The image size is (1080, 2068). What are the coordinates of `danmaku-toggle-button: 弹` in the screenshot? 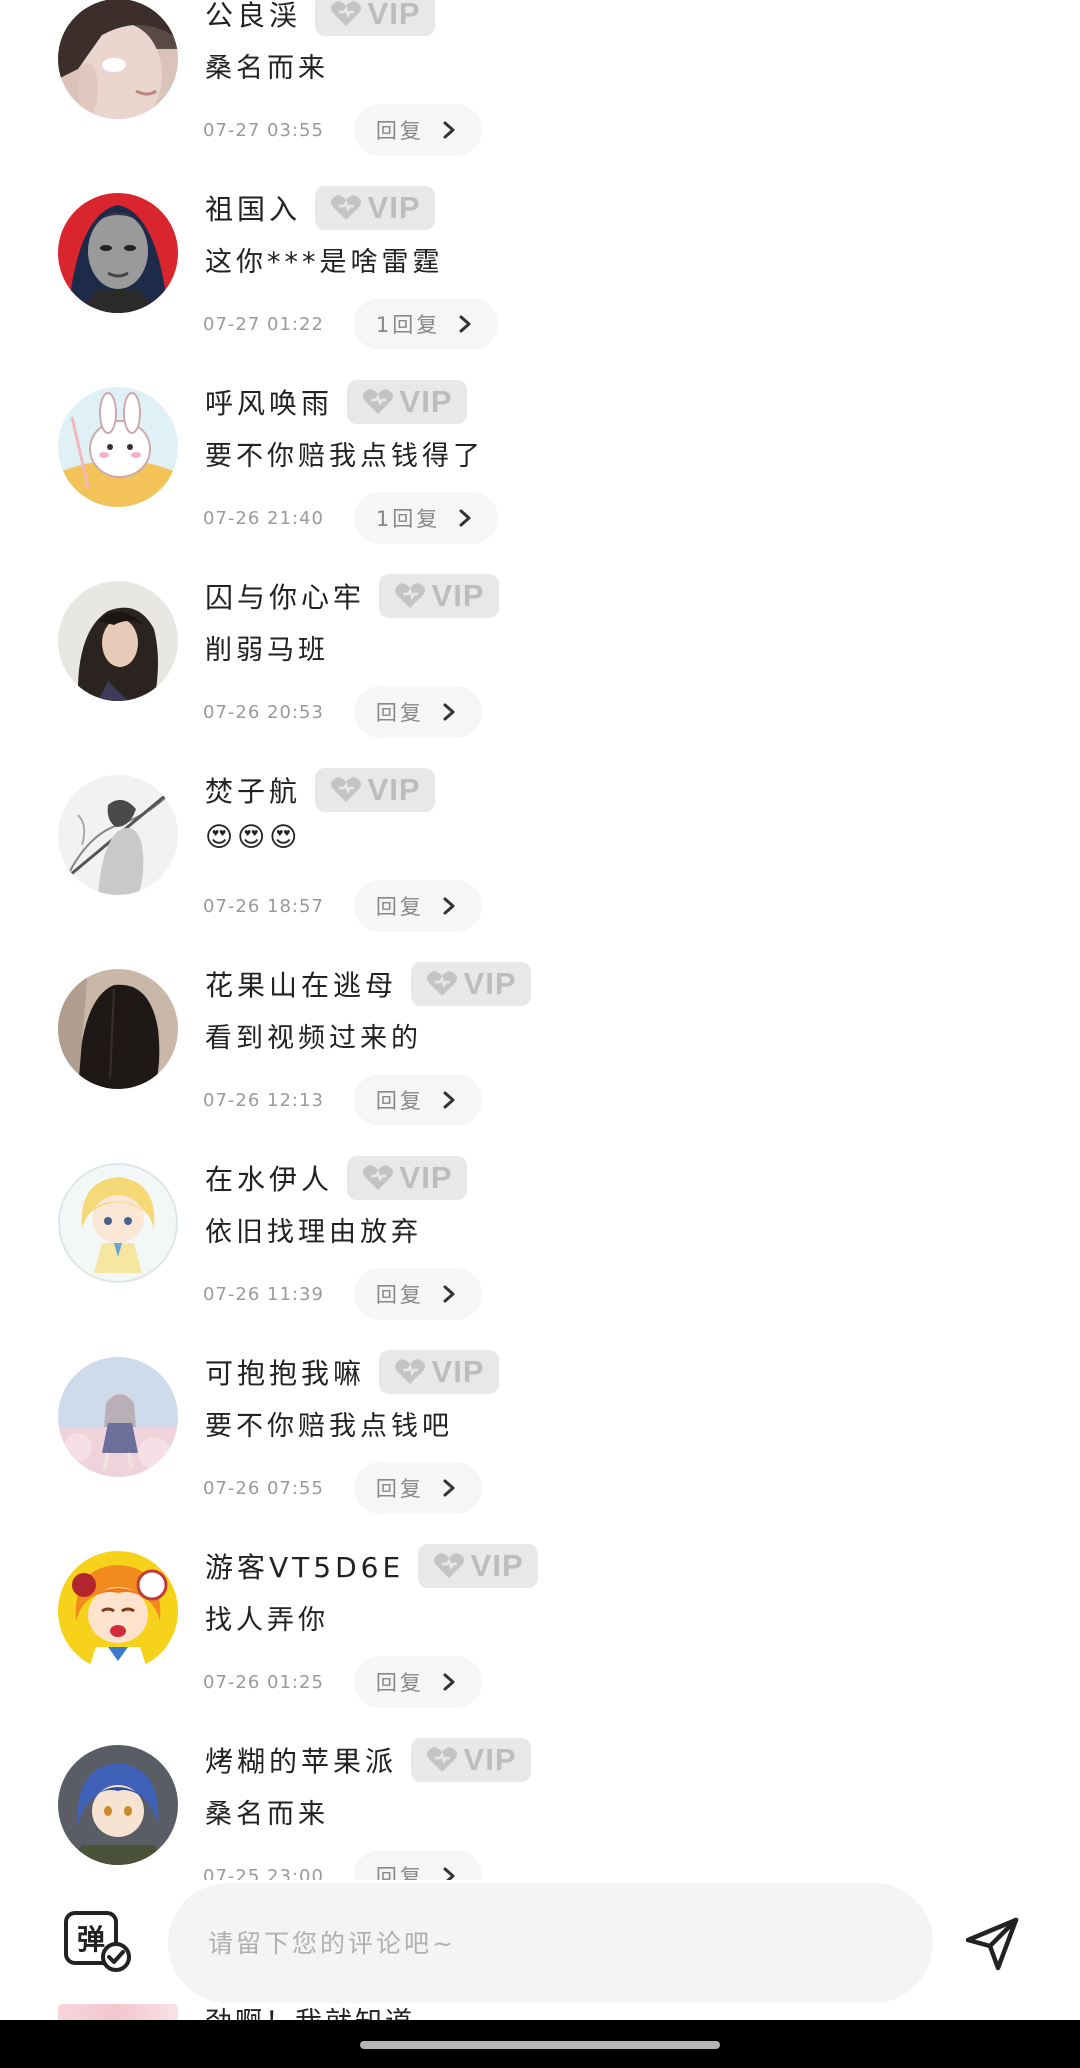 It's located at (99, 1942).